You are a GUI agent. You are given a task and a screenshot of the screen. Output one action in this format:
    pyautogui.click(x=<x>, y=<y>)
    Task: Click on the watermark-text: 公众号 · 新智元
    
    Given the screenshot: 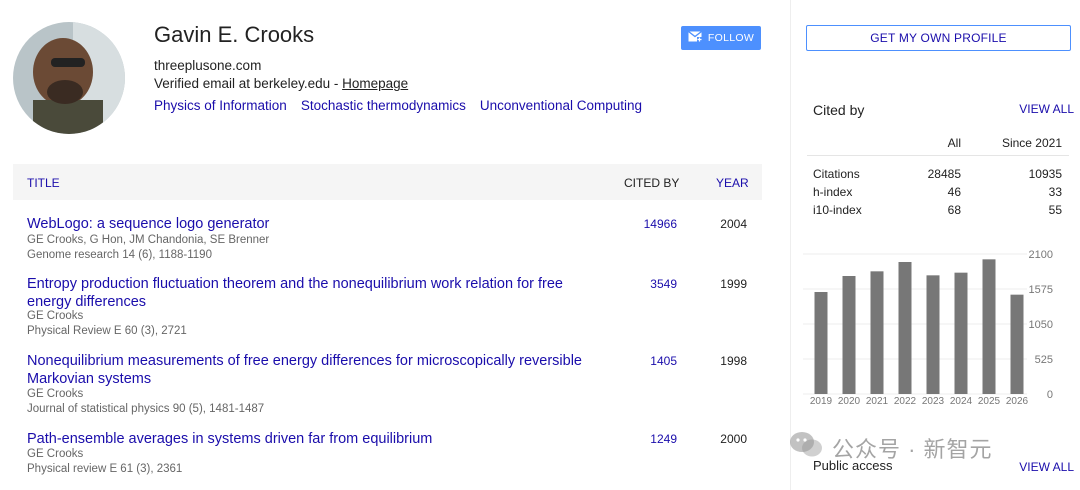 What is the action you would take?
    pyautogui.click(x=912, y=449)
    